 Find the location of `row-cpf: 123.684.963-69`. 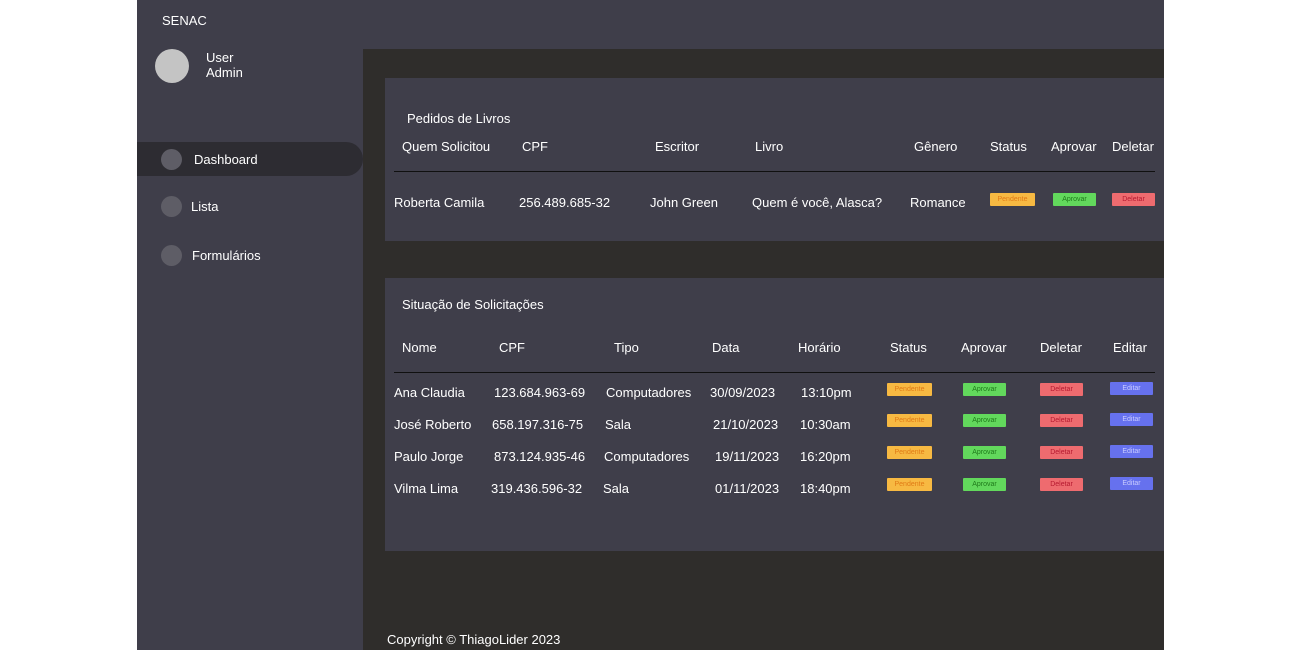

row-cpf: 123.684.963-69 is located at coordinates (540, 392).